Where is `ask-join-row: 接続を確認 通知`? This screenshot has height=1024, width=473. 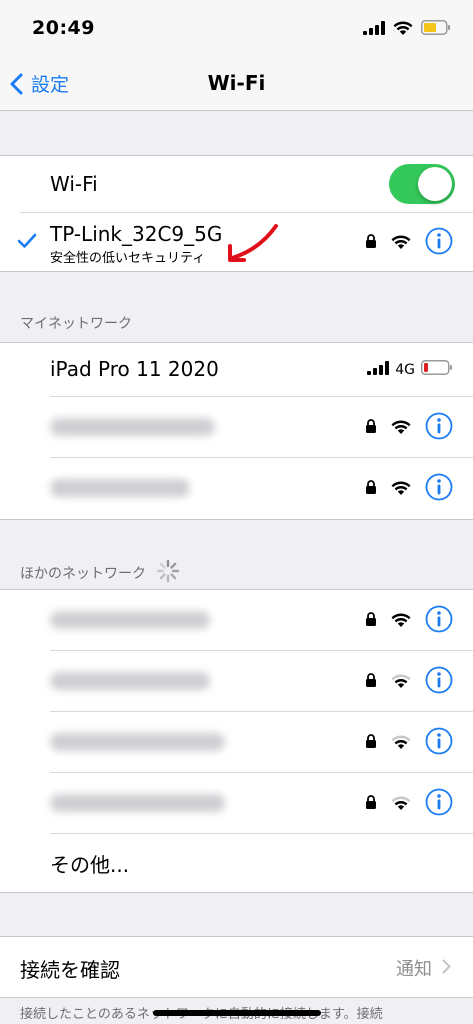
ask-join-row: 接続を確認 通知 is located at coordinates (236, 967).